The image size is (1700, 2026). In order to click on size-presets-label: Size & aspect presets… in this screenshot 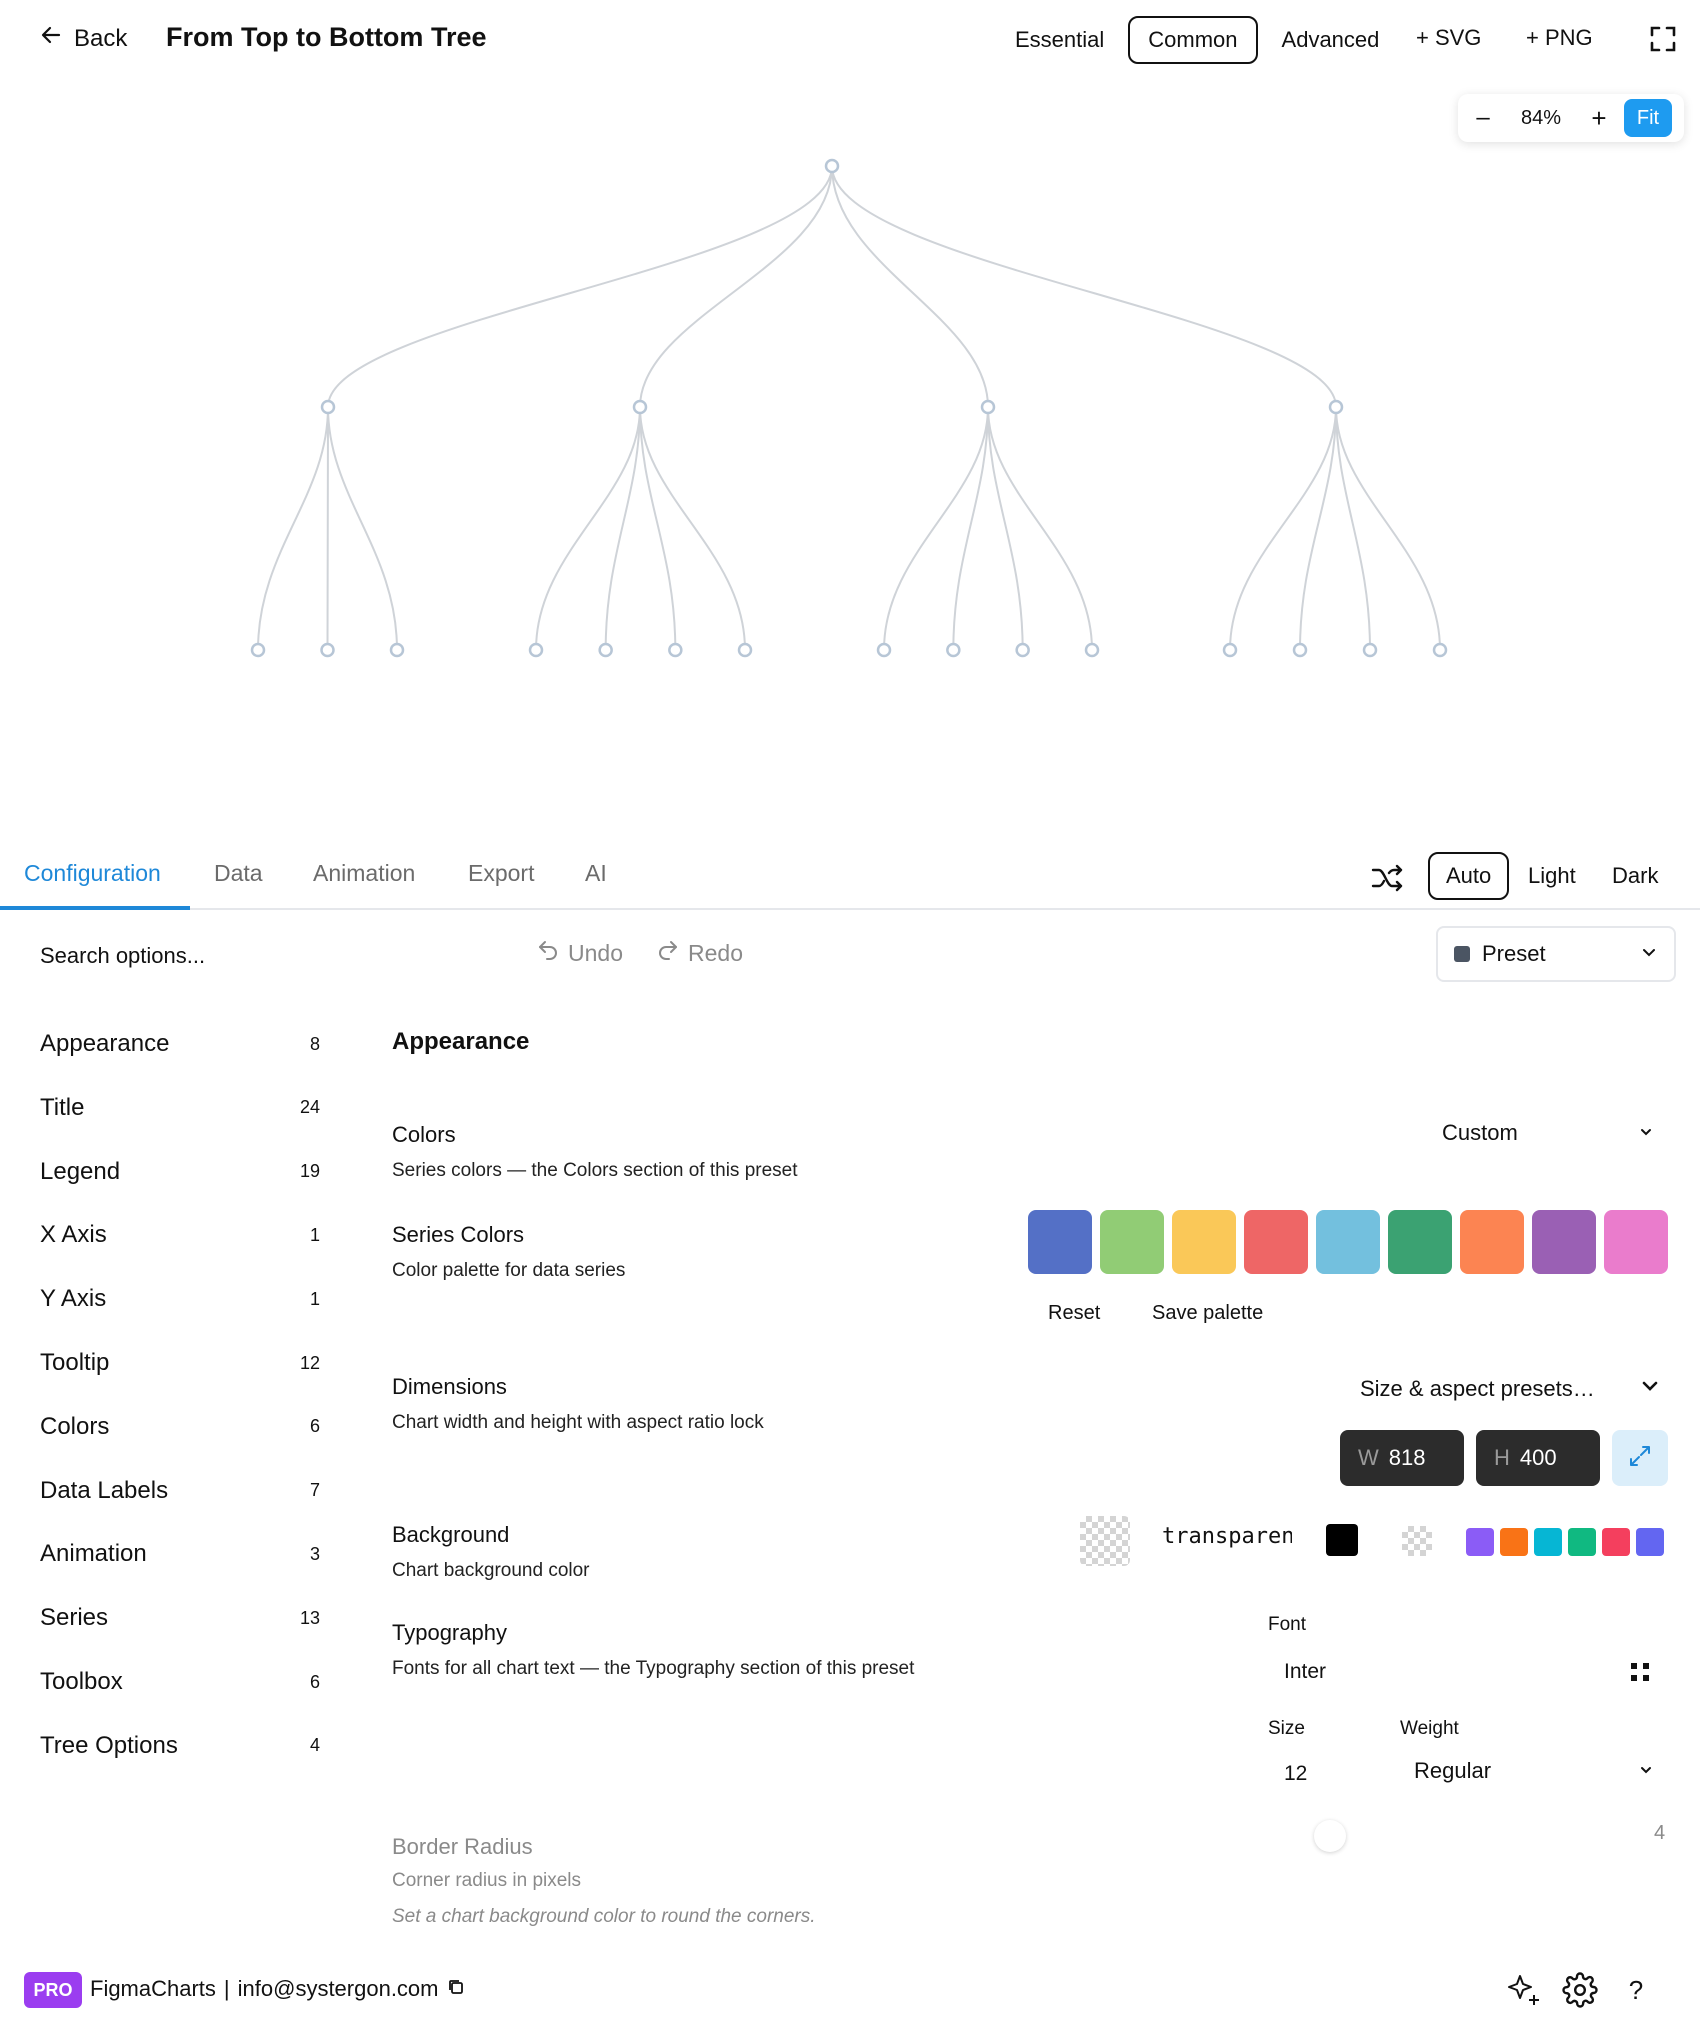, I will do `click(1477, 1388)`.